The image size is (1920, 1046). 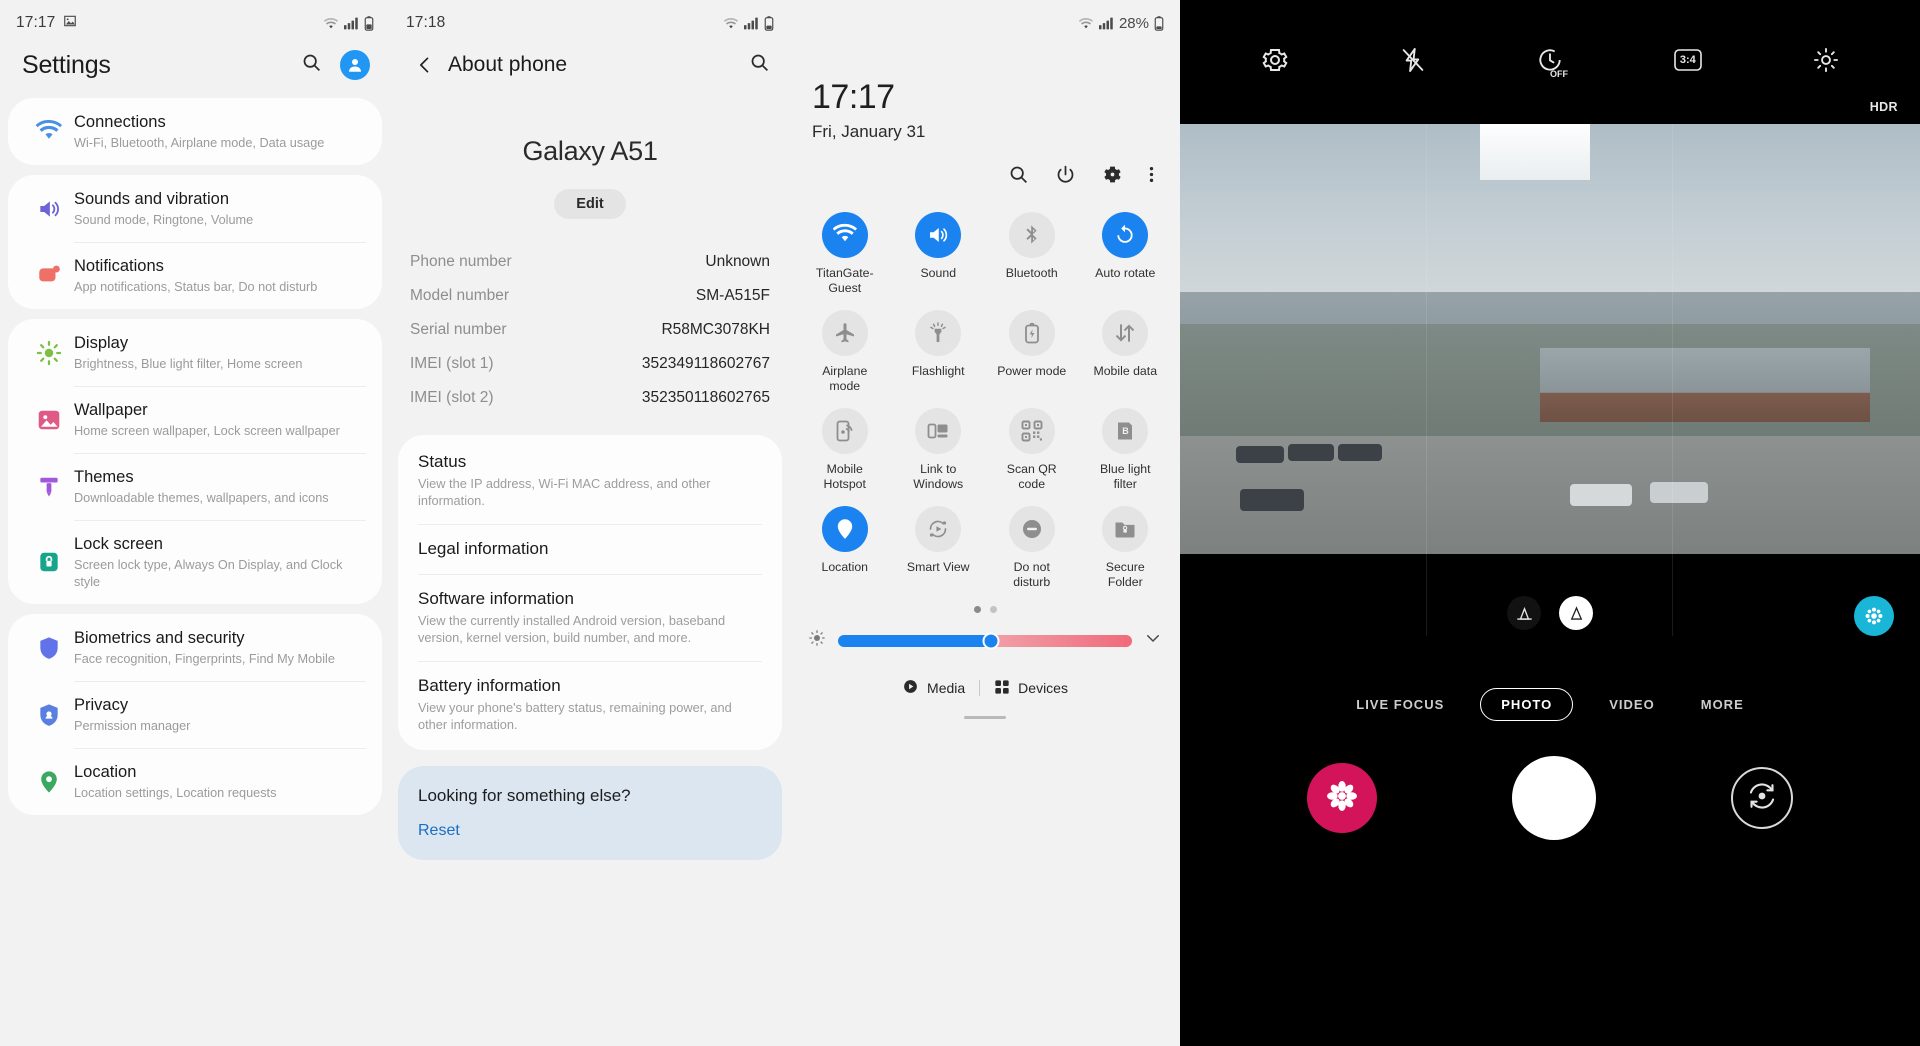 What do you see at coordinates (732, 295) in the screenshot?
I see `info-value: SM-A515F` at bounding box center [732, 295].